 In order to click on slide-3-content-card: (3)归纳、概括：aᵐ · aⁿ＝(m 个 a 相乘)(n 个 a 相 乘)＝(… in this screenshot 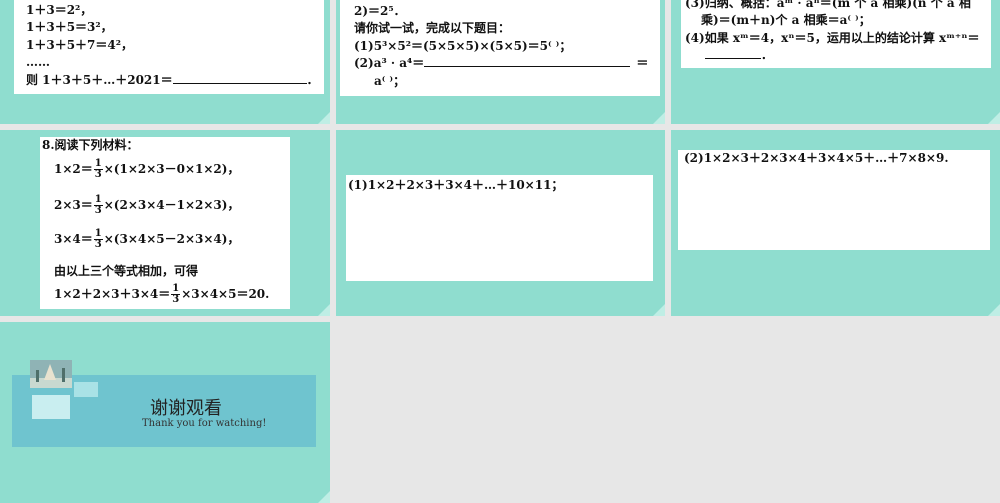, I will do `click(836, 34)`.